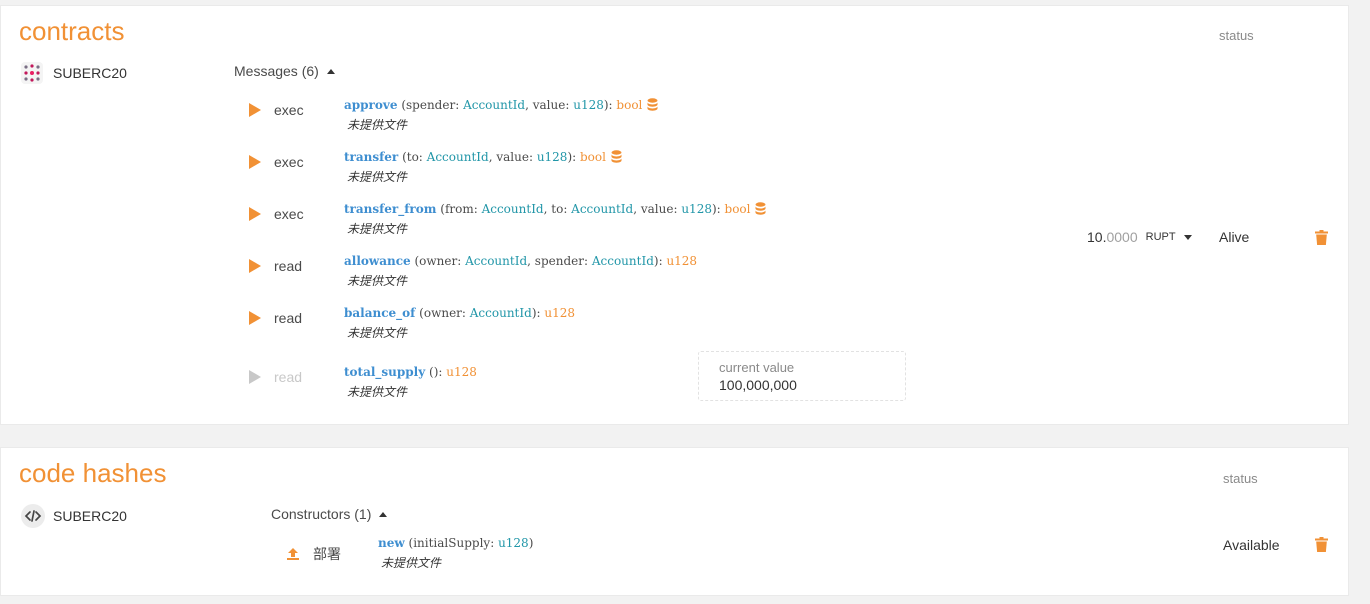 The image size is (1370, 604). What do you see at coordinates (1236, 35) in the screenshot?
I see `contracts-status-header: status` at bounding box center [1236, 35].